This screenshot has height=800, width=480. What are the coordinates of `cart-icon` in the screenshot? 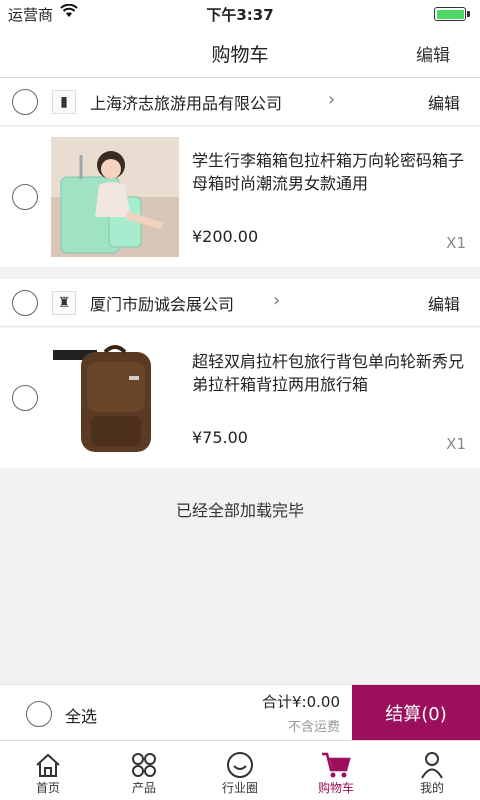 It's located at (336, 765).